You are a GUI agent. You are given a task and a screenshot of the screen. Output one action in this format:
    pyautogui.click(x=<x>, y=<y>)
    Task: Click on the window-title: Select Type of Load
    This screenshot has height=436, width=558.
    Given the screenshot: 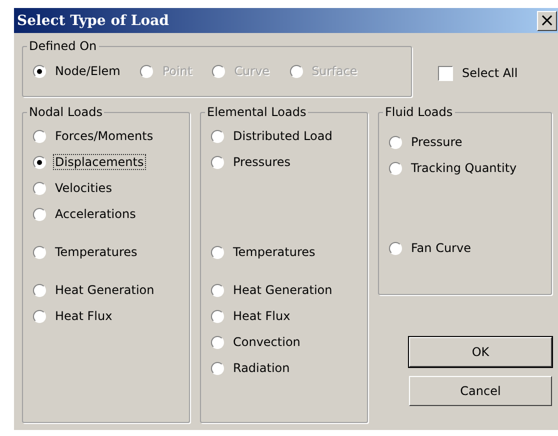 What is the action you would take?
    pyautogui.click(x=93, y=20)
    